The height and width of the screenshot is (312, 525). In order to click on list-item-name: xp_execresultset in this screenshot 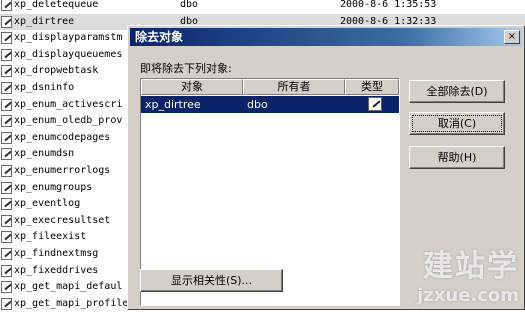, I will do `click(62, 220)`.